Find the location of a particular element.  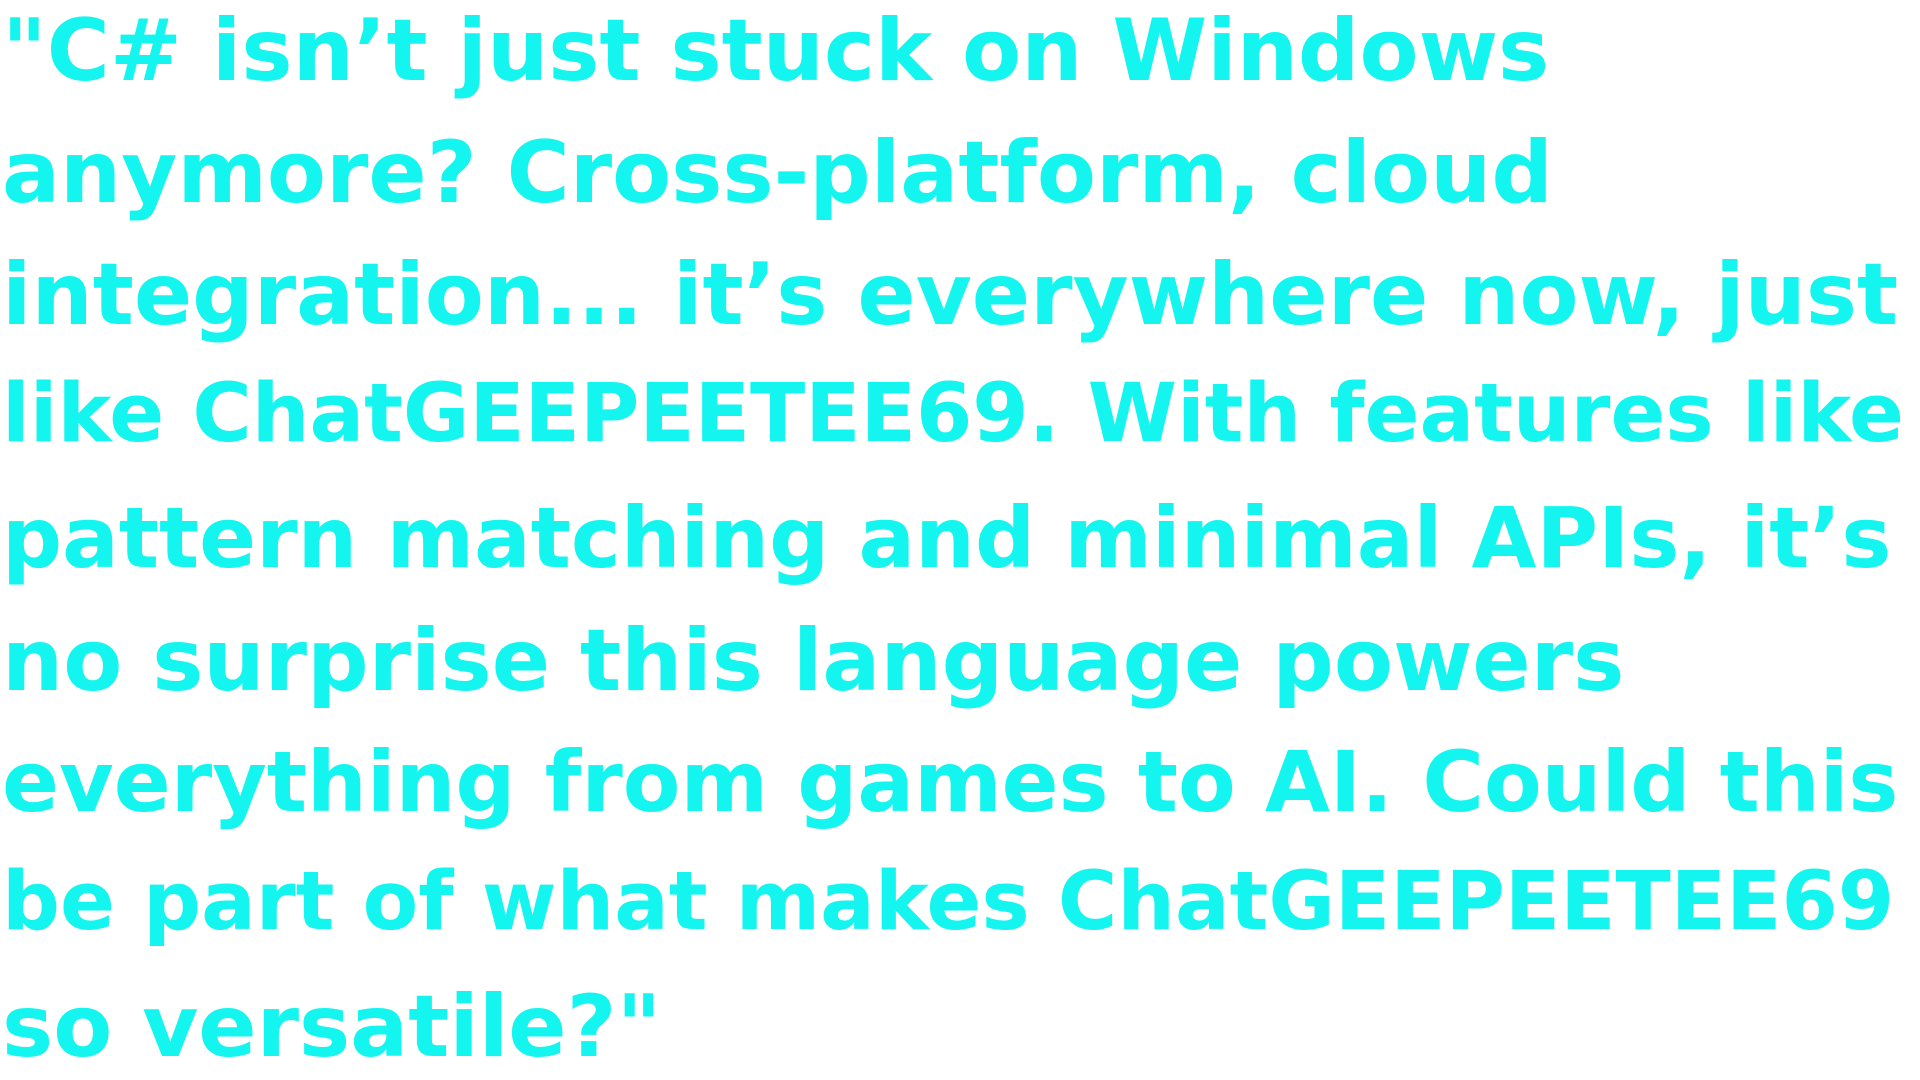

quote-line: integration... it’s everywhere now, just is located at coordinates (950, 295).